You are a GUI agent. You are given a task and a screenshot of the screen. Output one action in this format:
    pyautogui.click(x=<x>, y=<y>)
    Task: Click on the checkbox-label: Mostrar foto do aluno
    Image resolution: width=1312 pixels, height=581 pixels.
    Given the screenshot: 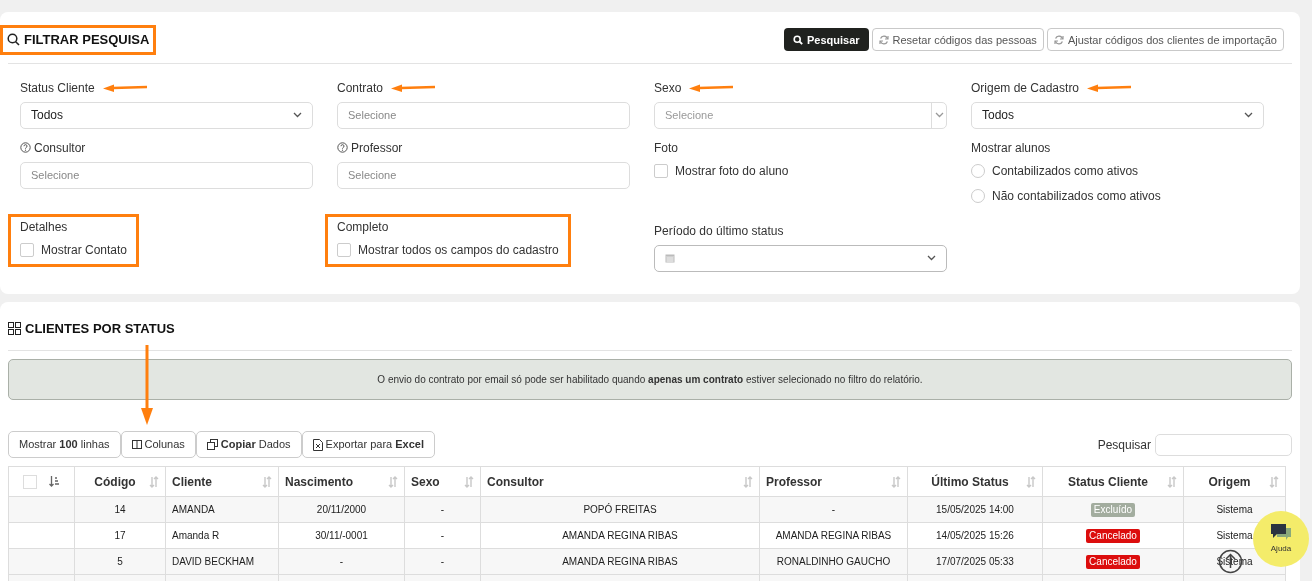 What is the action you would take?
    pyautogui.click(x=732, y=171)
    